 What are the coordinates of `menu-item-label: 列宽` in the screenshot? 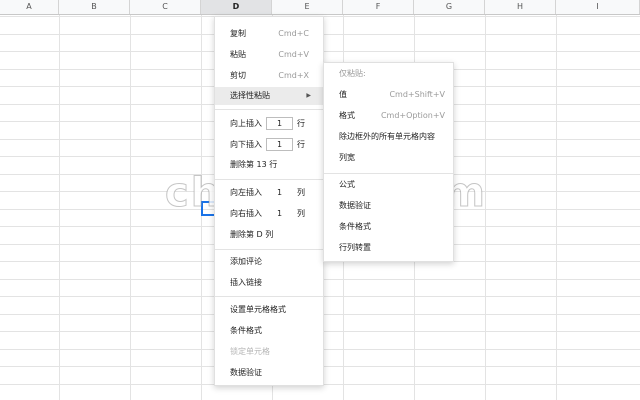 It's located at (347, 157).